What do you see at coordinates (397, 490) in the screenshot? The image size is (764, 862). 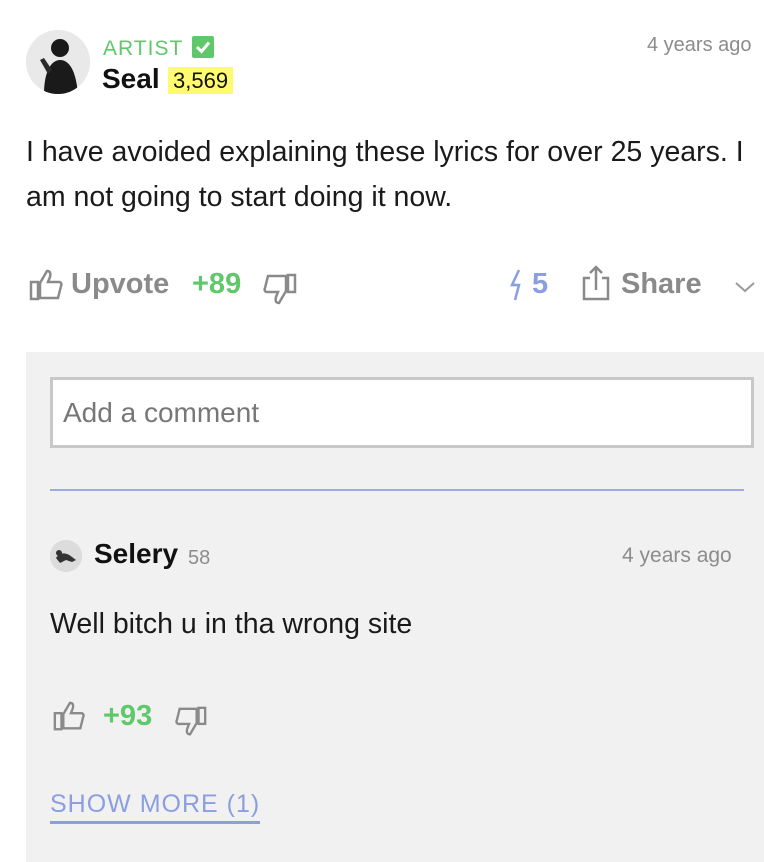 I see `comments-divider` at bounding box center [397, 490].